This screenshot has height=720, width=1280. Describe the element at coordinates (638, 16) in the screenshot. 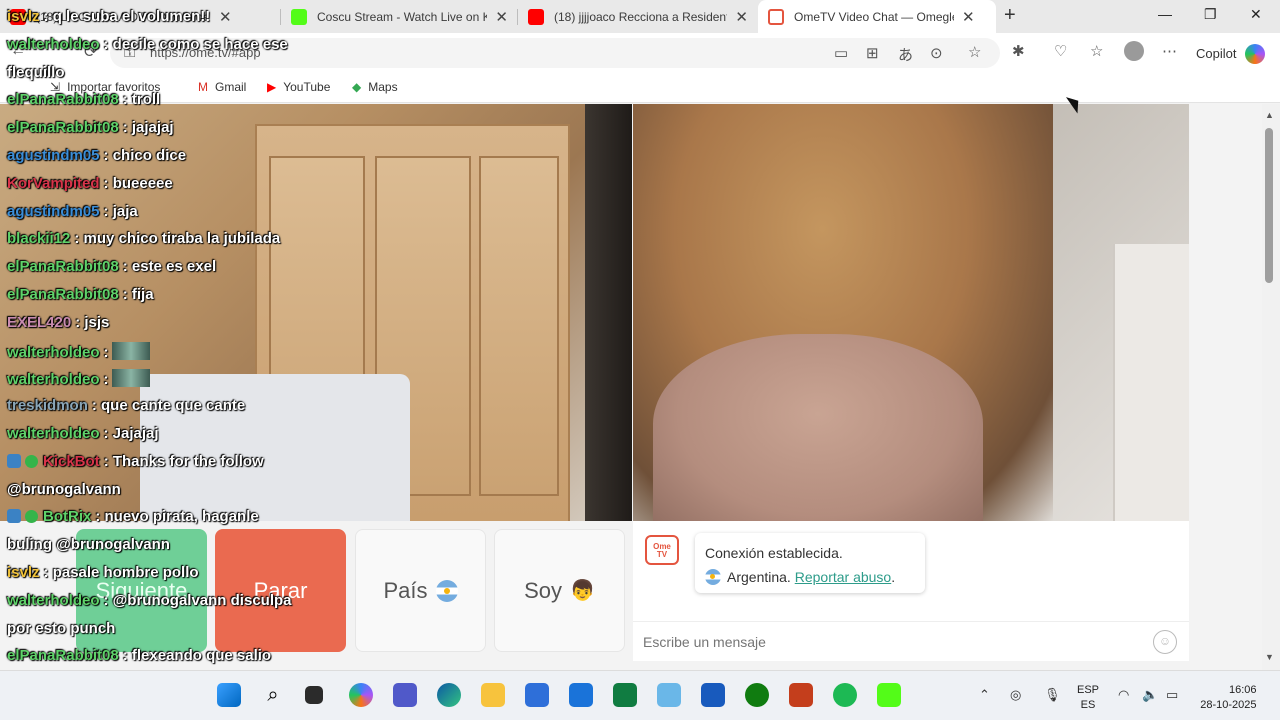

I see `tab-youtube-2: (18) jjjjoaco Recciona a Residente ✕` at that location.